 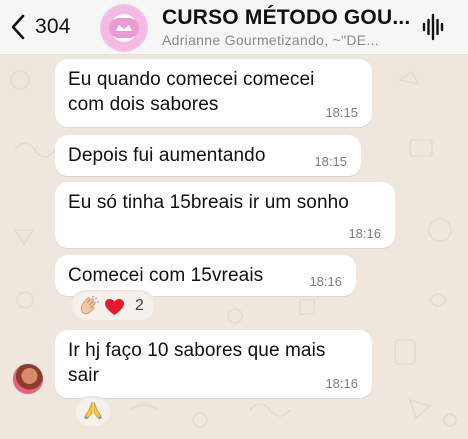 I want to click on group-avatar, so click(x=124, y=28).